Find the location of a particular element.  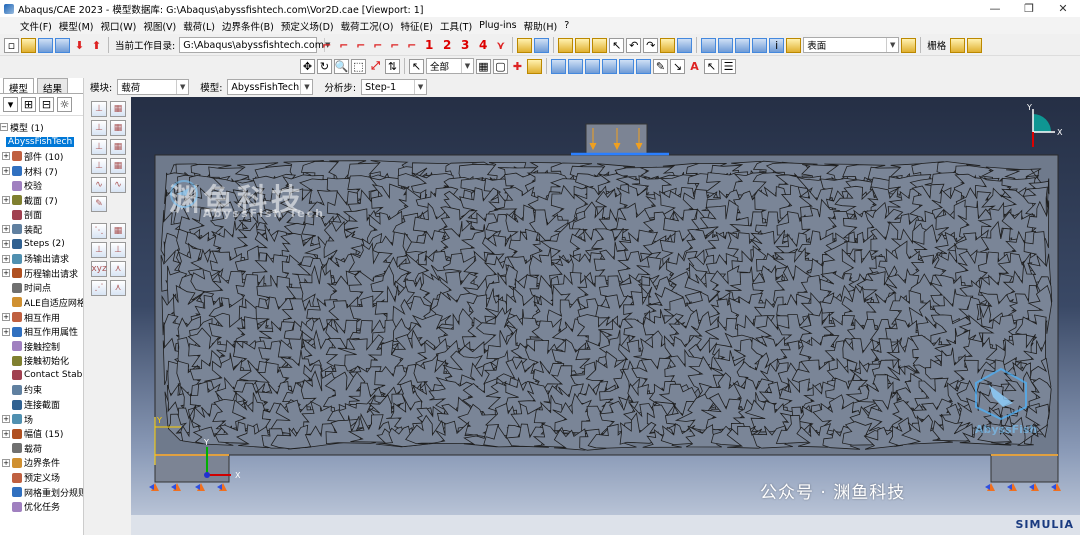

workdir-combo: G:\Abaqus\abyssfishtech.com ▼ is located at coordinates (254, 45).